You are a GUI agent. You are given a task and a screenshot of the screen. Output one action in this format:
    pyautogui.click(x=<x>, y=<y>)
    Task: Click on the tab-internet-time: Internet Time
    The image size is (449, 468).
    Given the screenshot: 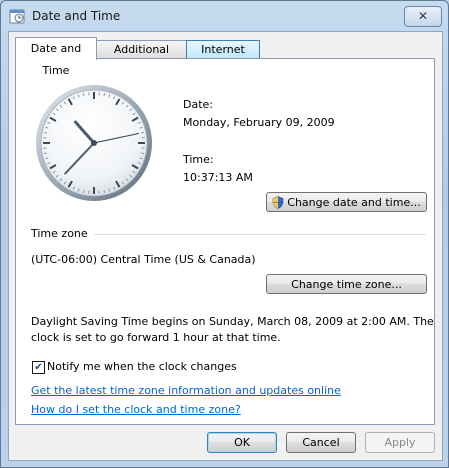 What is the action you would take?
    pyautogui.click(x=223, y=57)
    